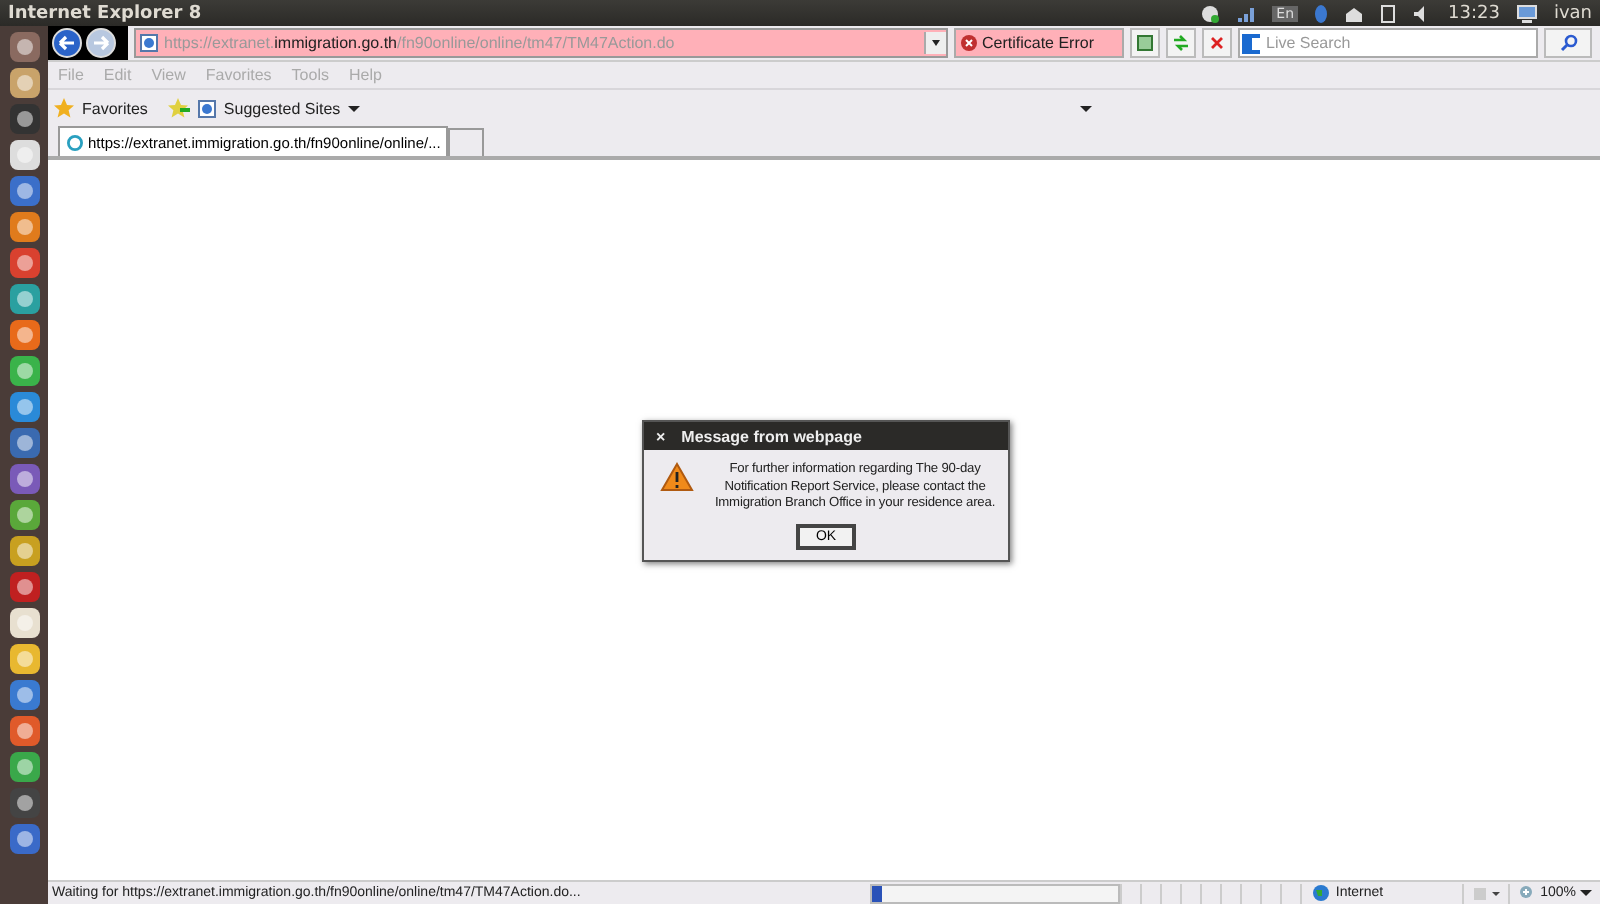  I want to click on back-icon, so click(67, 43).